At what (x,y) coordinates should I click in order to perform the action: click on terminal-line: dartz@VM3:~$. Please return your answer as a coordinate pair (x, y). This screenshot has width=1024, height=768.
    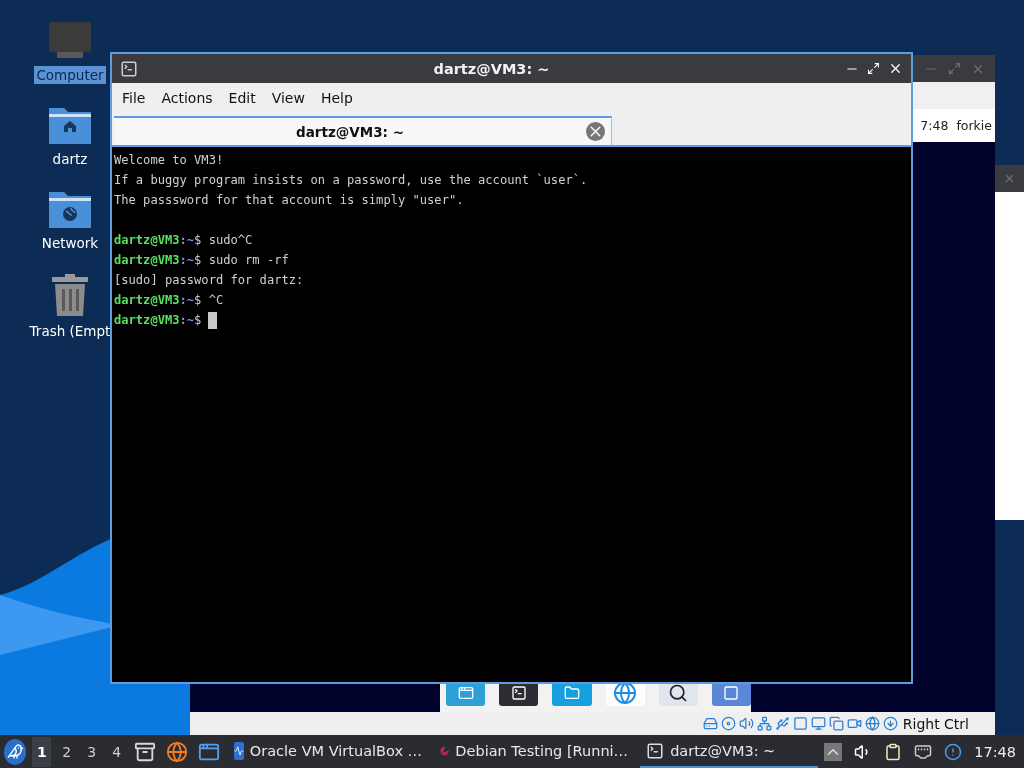
    Looking at the image, I should click on (158, 320).